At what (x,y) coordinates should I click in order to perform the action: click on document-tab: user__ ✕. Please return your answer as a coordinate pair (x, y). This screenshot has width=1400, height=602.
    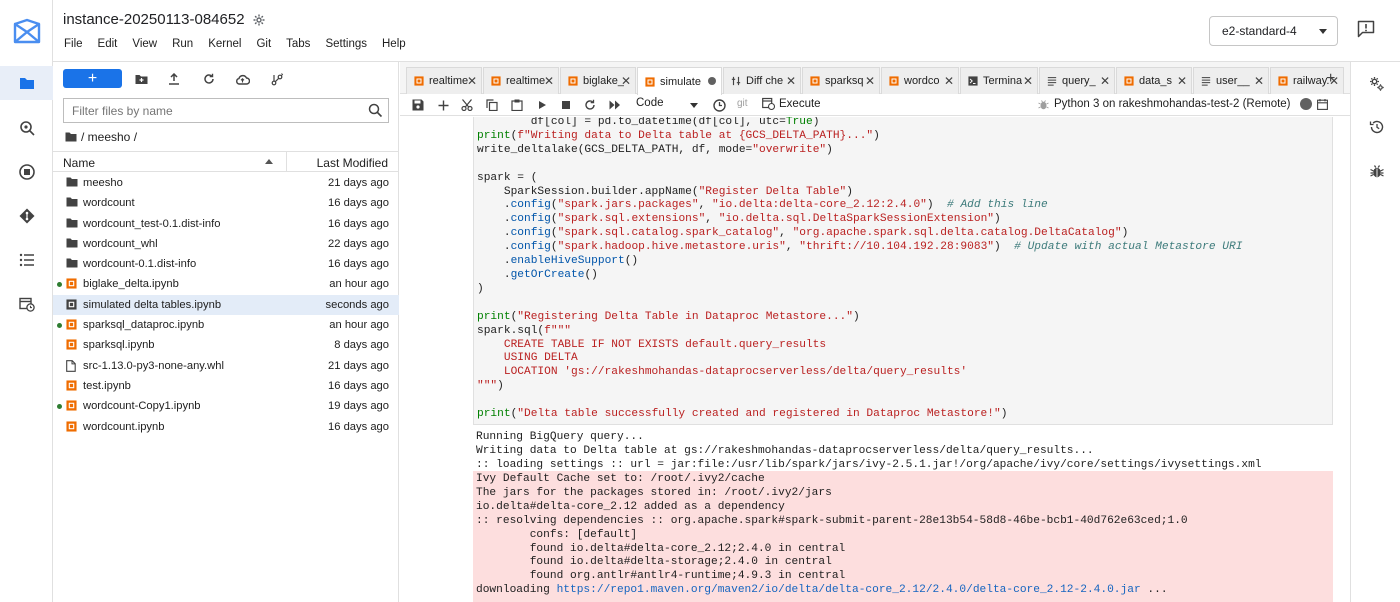
    Looking at the image, I should click on (1231, 80).